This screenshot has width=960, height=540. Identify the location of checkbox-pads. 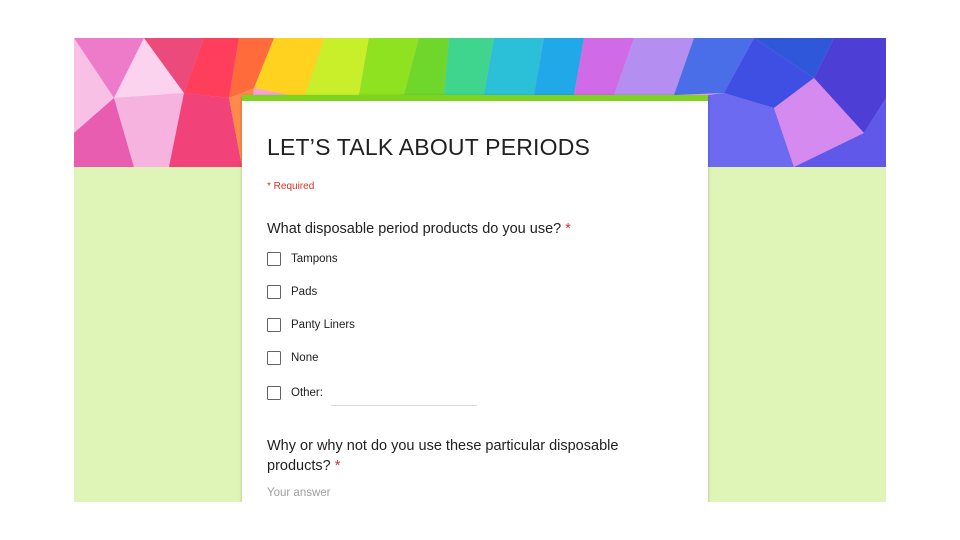
(274, 292).